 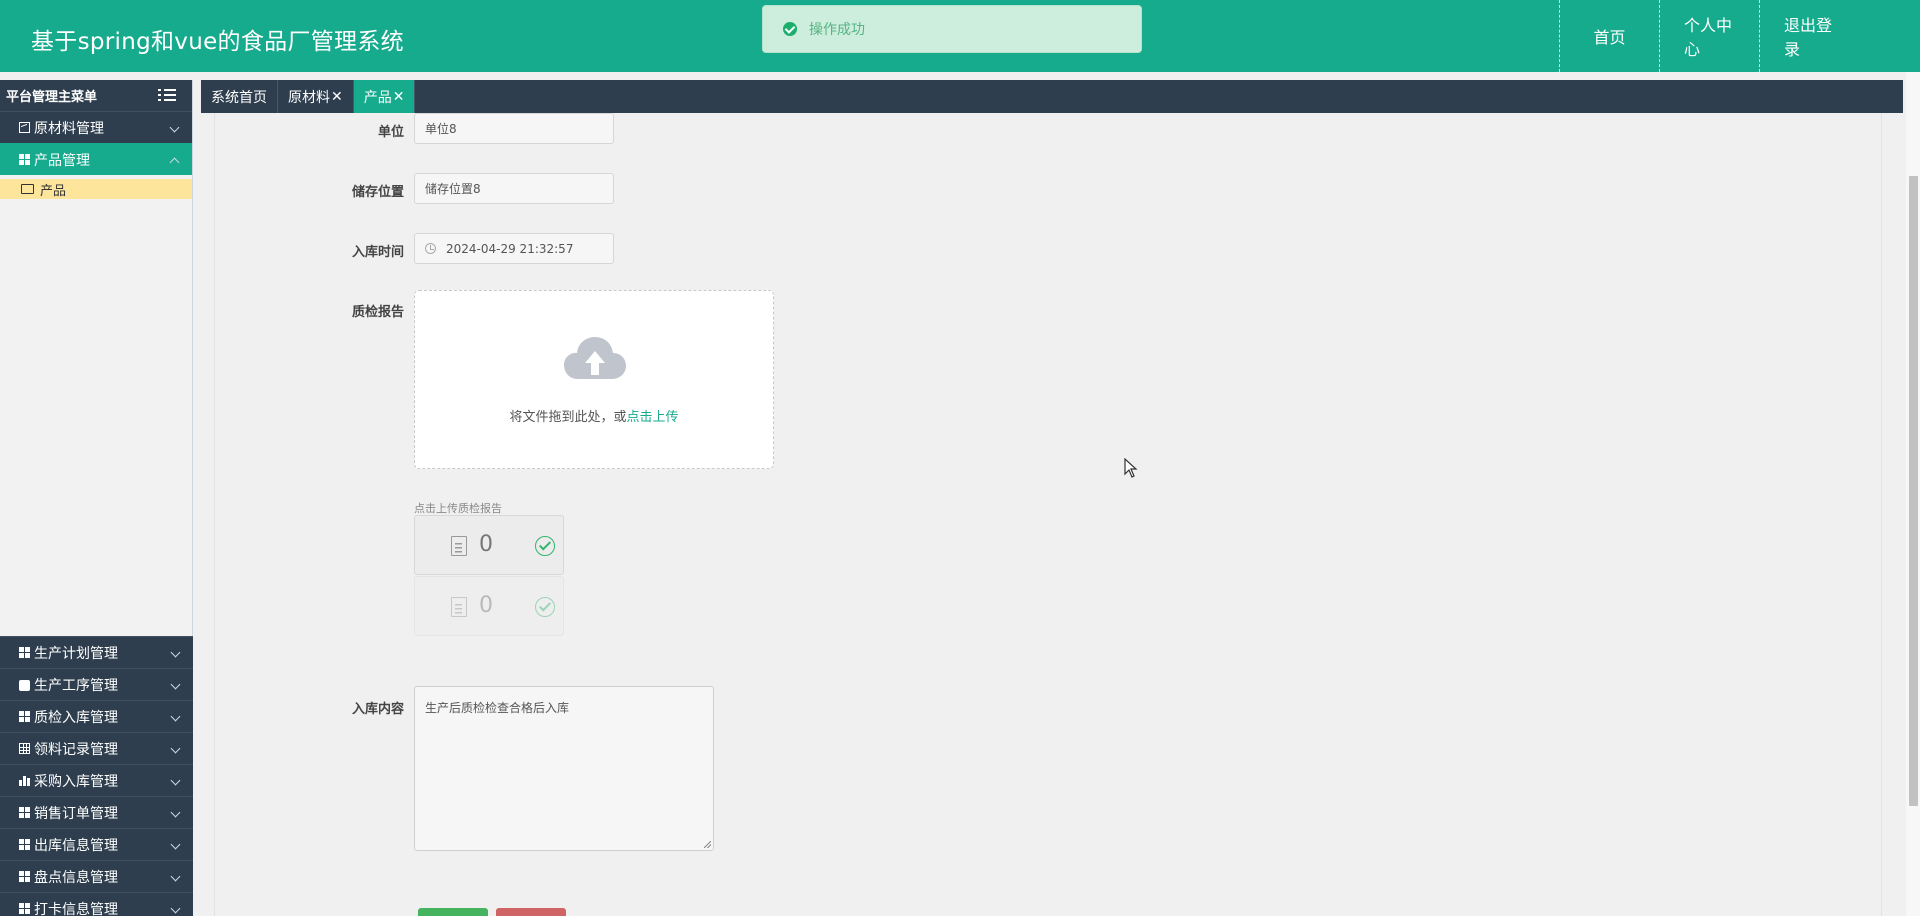 I want to click on tab-bar: 系统首页 原材料 ✕ 产品 ✕, so click(x=1052, y=96).